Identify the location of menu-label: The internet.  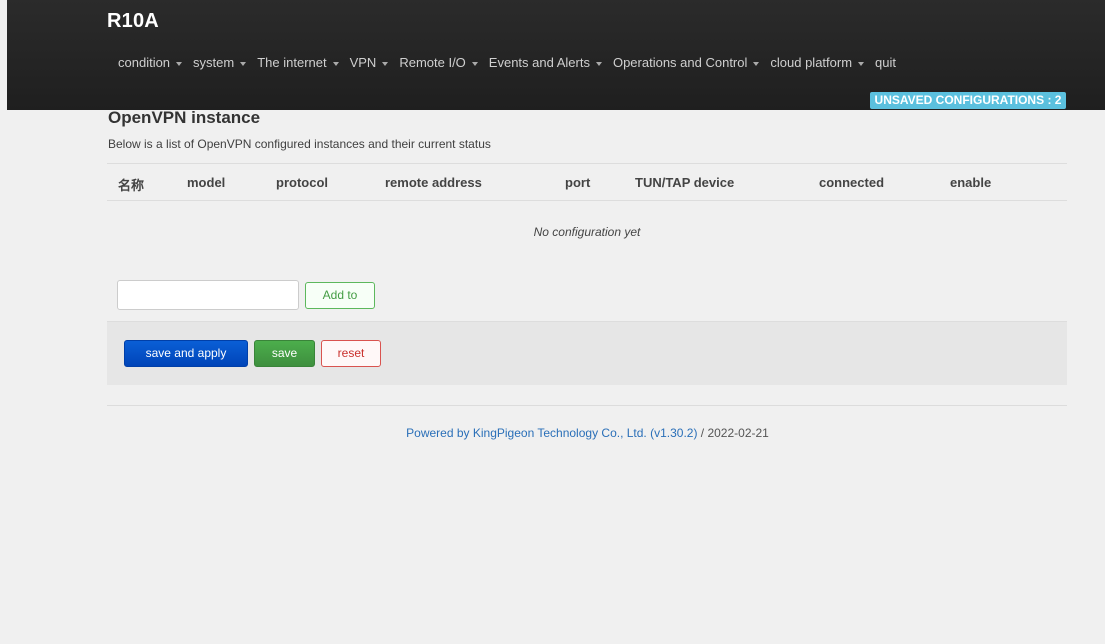
(292, 62).